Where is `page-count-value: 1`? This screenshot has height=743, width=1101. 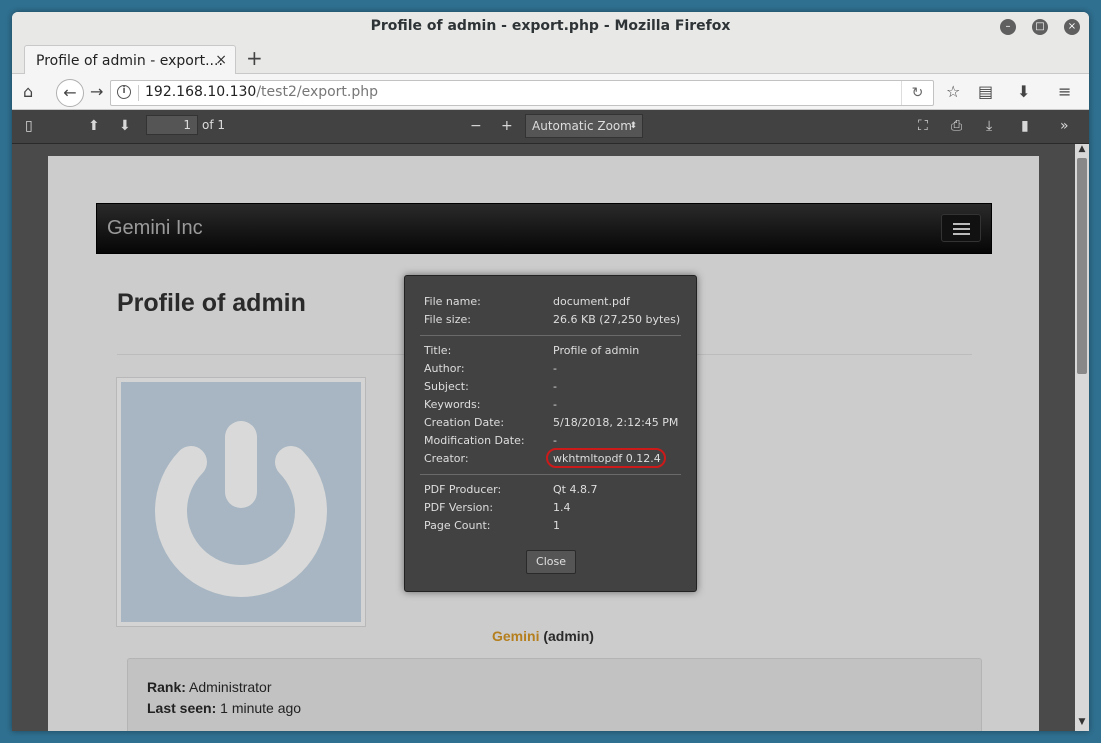 page-count-value: 1 is located at coordinates (556, 525).